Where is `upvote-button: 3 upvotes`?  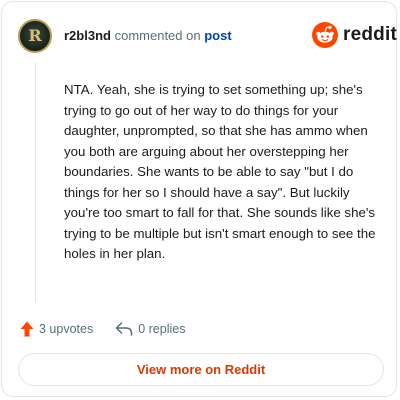 upvote-button: 3 upvotes is located at coordinates (56, 329).